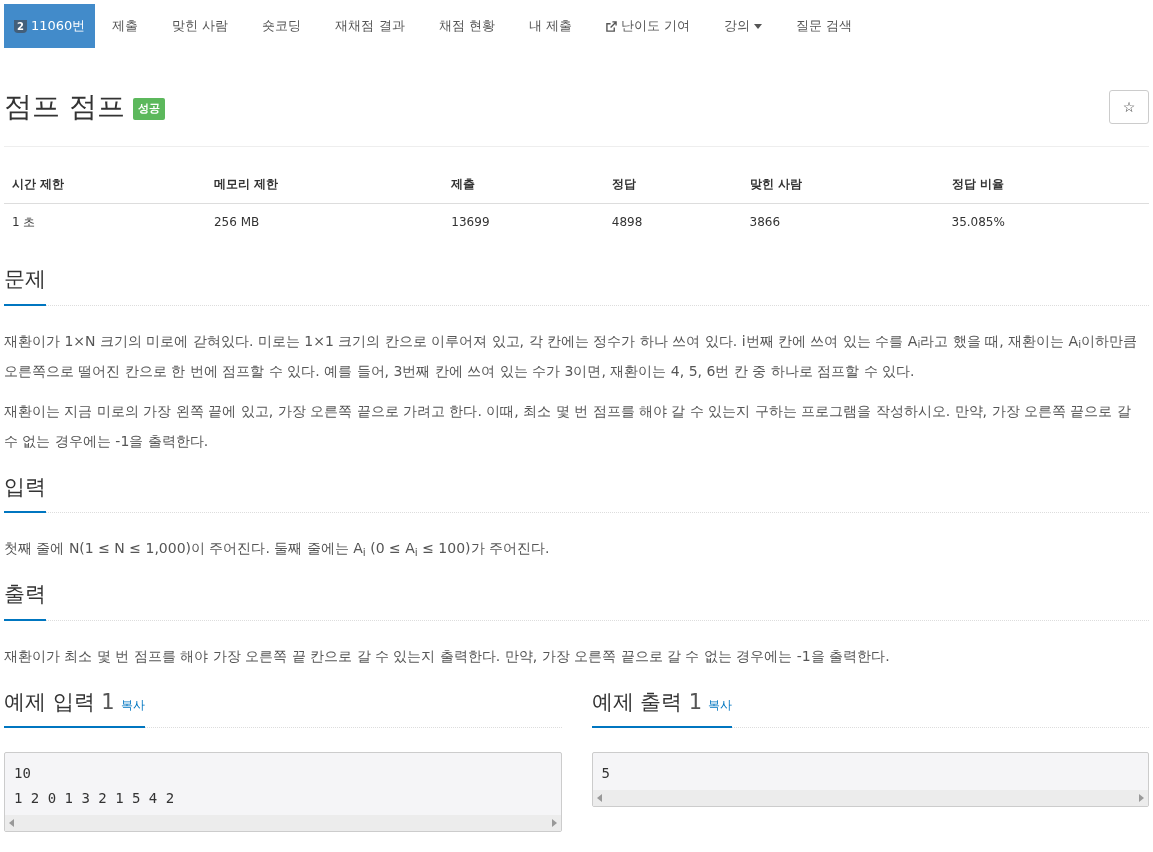  I want to click on nav-tab: 재채점 결과, so click(370, 26).